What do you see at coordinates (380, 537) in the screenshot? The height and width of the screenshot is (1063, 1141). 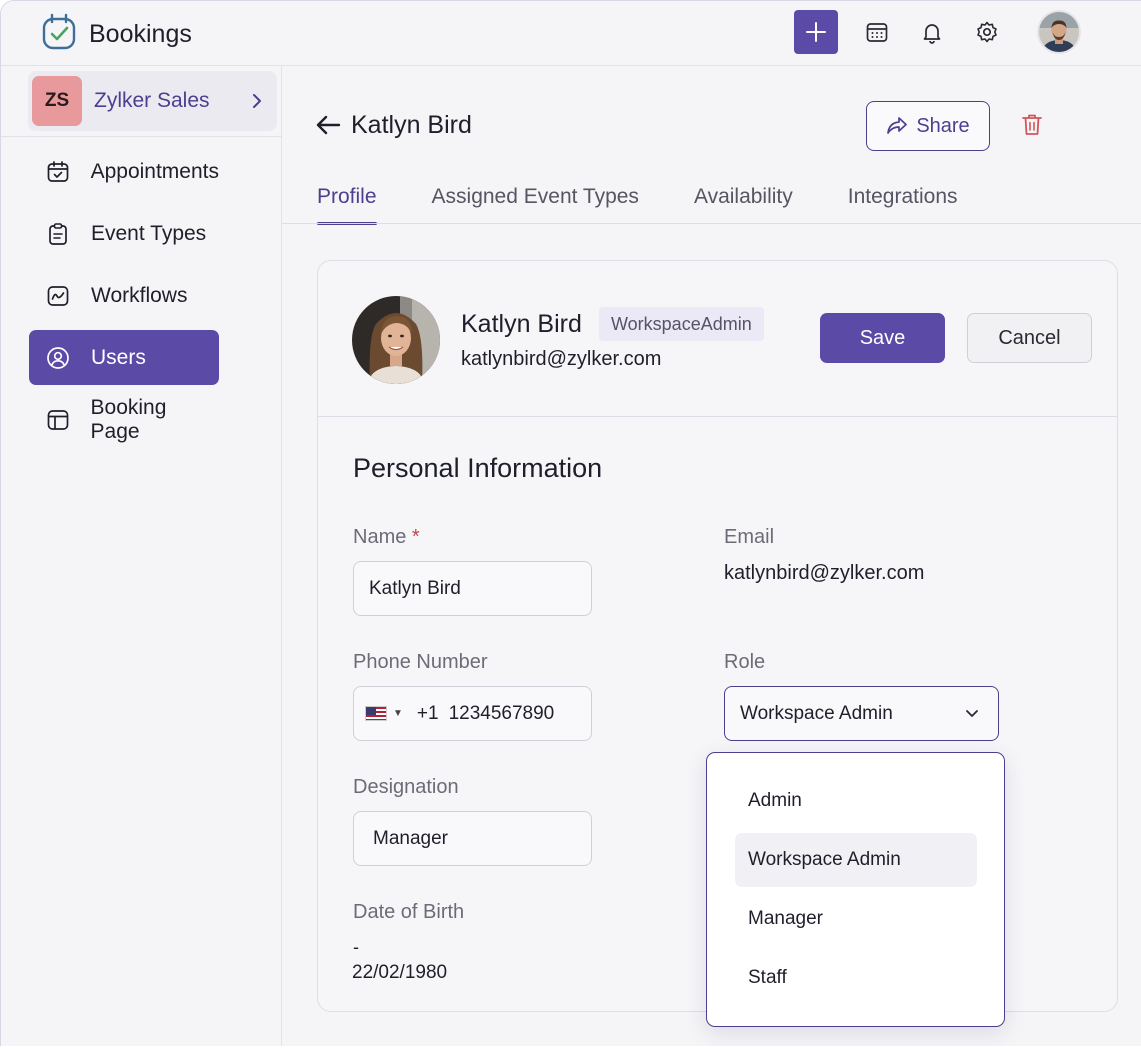 I see `name-label-text: Name` at bounding box center [380, 537].